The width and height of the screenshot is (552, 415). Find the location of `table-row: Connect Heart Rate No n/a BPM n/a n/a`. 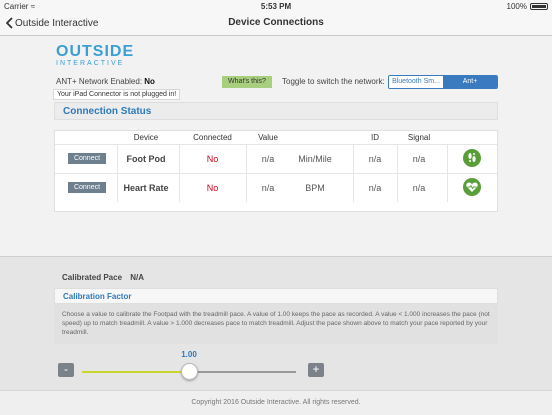

table-row: Connect Heart Rate No n/a BPM n/a n/a is located at coordinates (276, 187).